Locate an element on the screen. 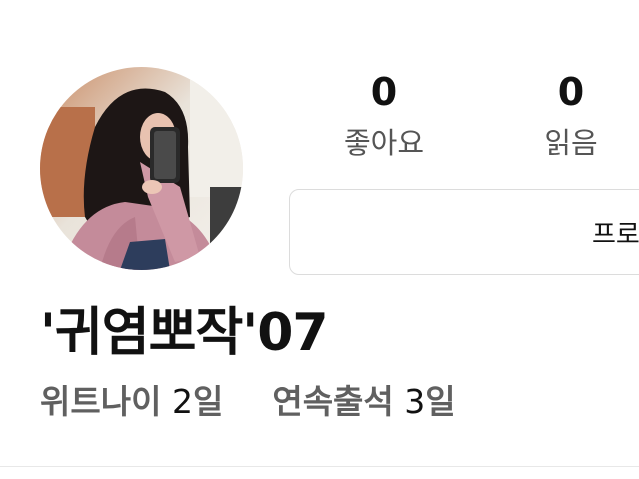  reads-stat: 0 읽음 is located at coordinates (570, 115).